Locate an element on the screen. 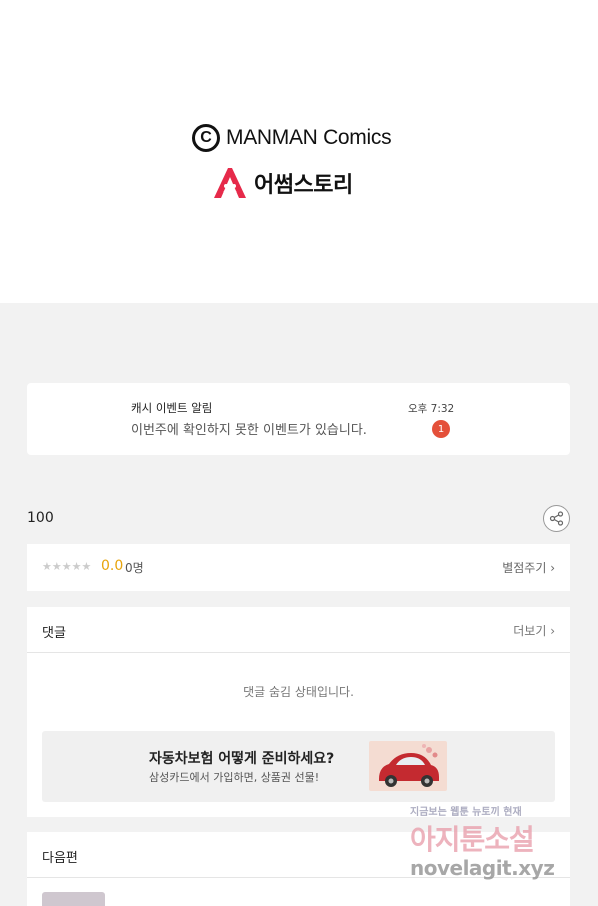 This screenshot has height=906, width=598. manman-comics-logo: C MANMAN Comics is located at coordinates (292, 138).